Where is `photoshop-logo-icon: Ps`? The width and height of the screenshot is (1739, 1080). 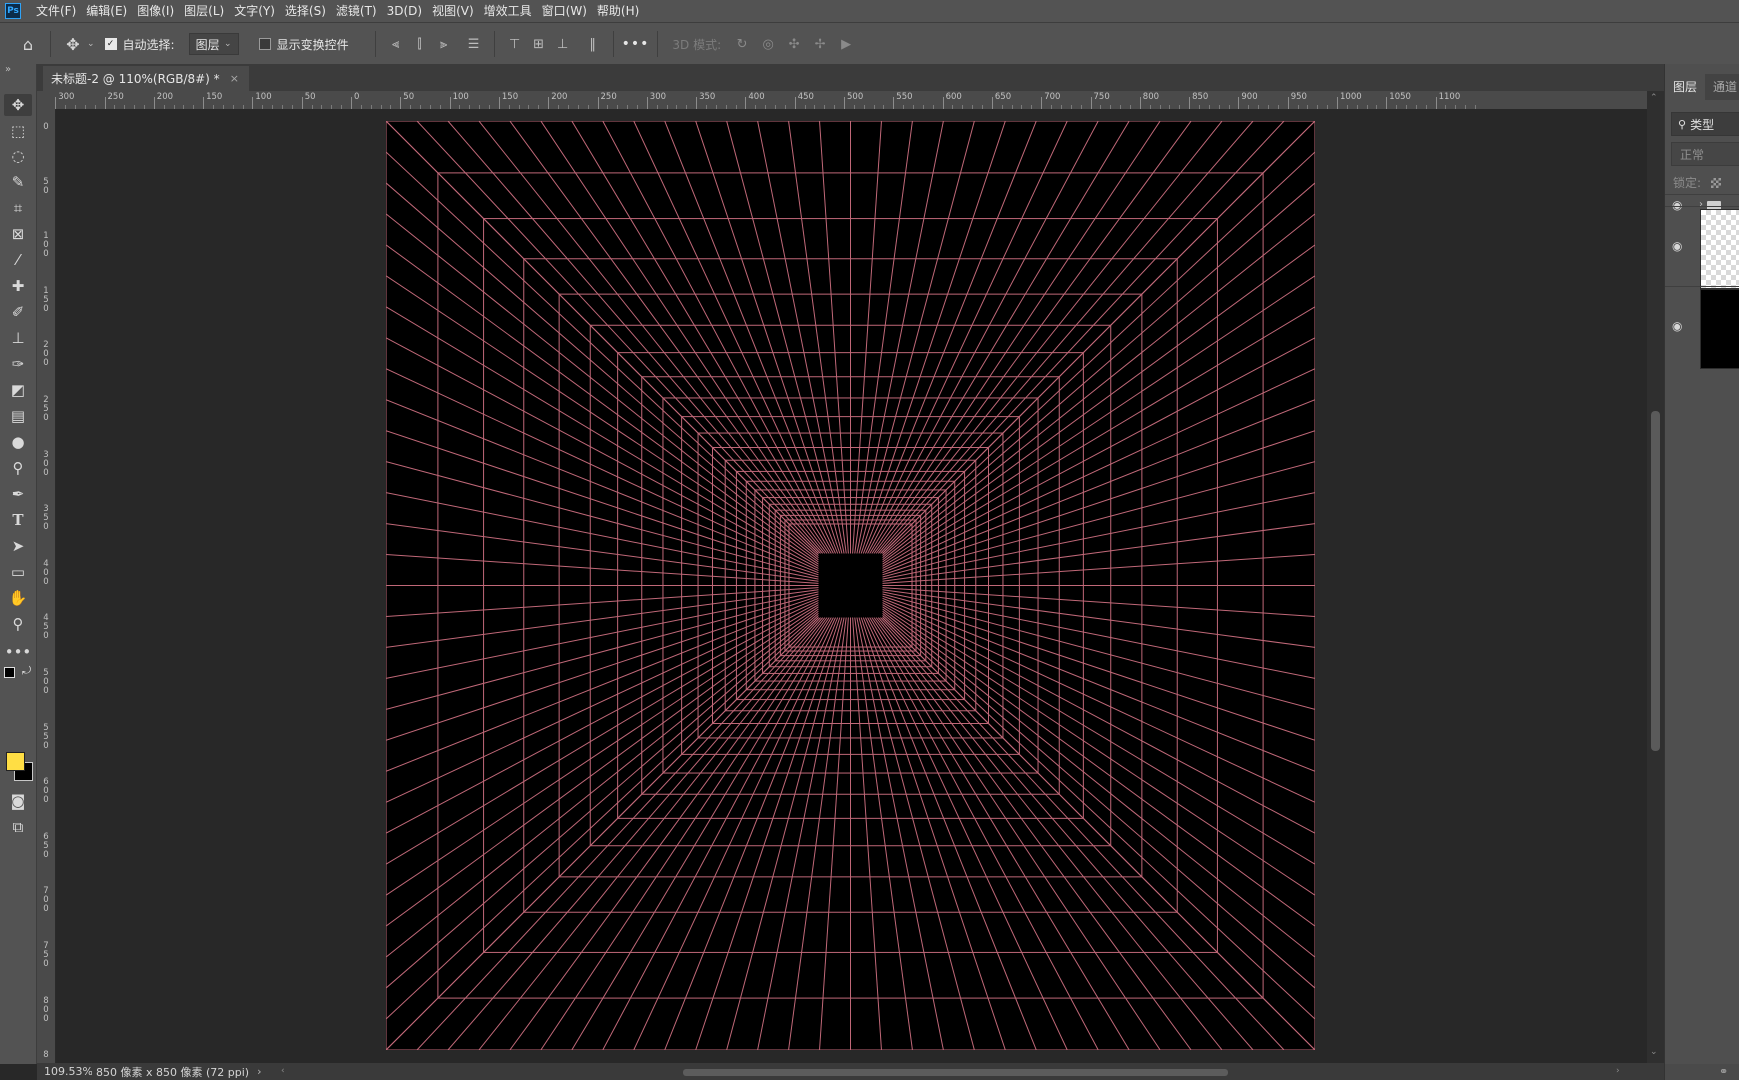 photoshop-logo-icon: Ps is located at coordinates (13, 11).